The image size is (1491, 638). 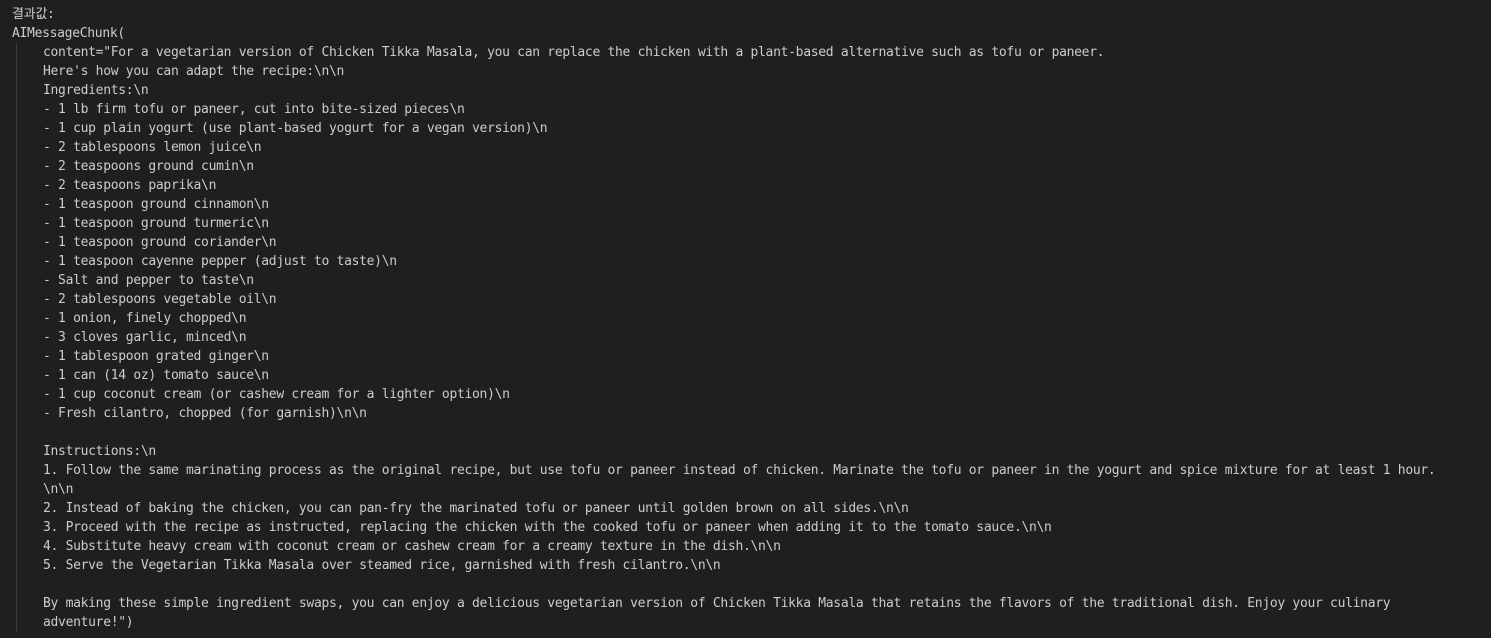 I want to click on ingredient-line: - 1 can (14 oz) tomato sauce\n, so click(x=156, y=375).